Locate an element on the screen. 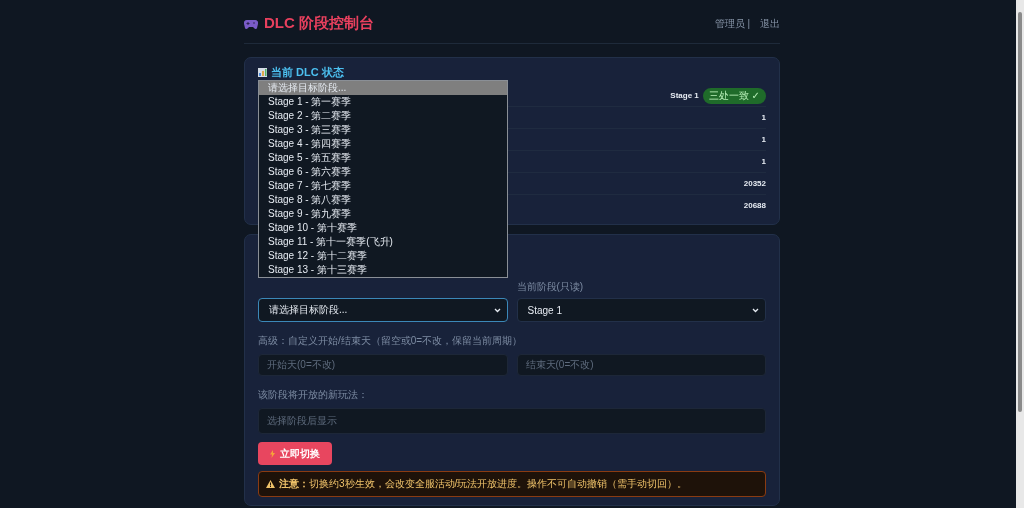  field-label: 当前阶段(只读) is located at coordinates (550, 286).